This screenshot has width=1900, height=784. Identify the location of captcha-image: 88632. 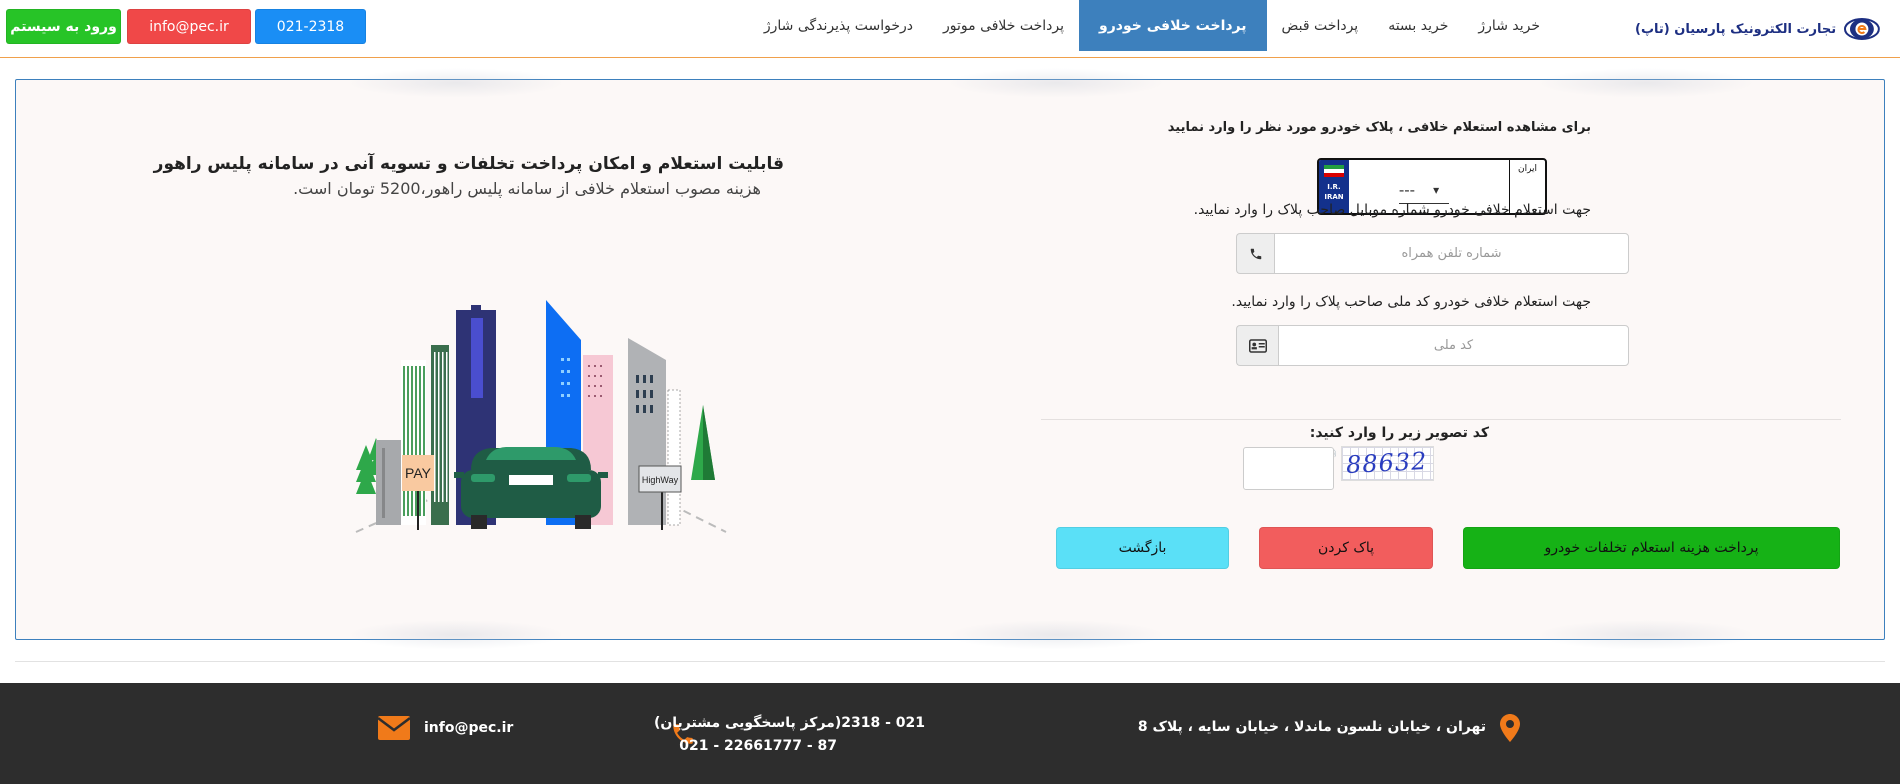
(1387, 463).